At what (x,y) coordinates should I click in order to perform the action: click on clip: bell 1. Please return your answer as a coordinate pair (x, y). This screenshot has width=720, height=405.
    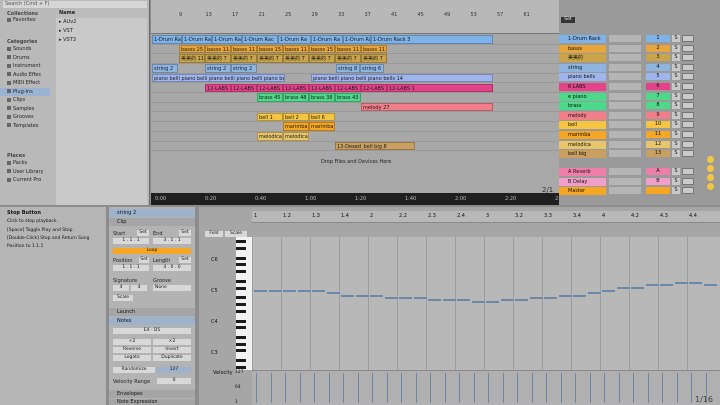
    Looking at the image, I should click on (270, 117).